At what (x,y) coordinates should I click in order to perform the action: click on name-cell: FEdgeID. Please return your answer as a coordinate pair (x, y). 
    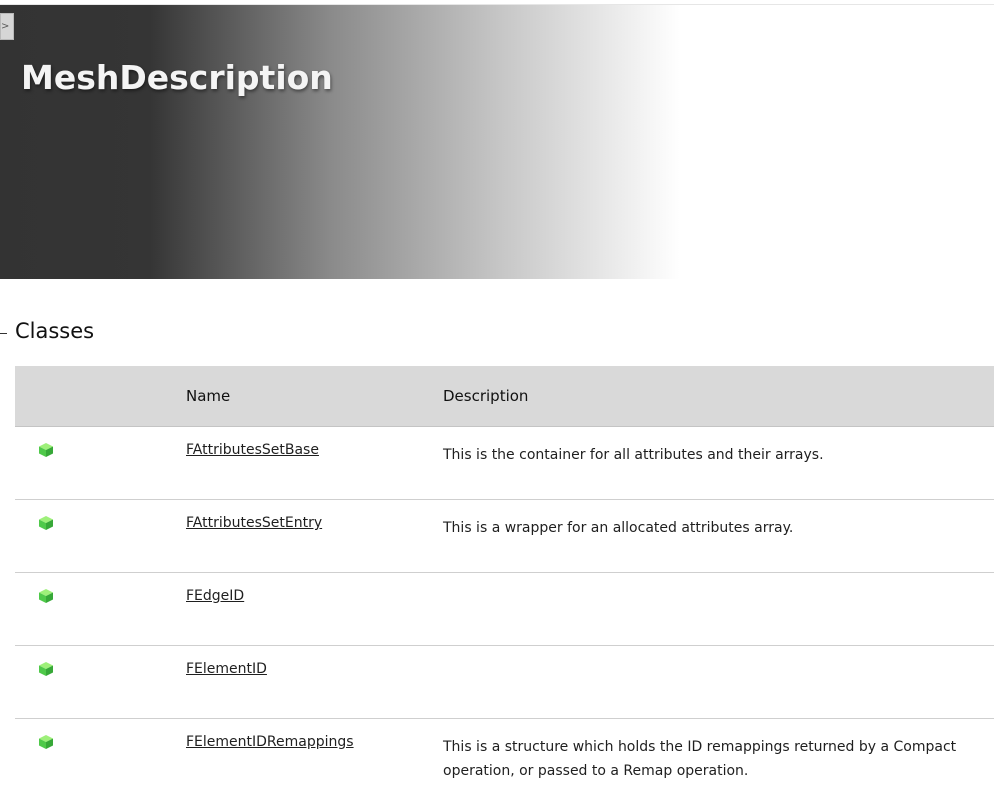
    Looking at the image, I should click on (314, 609).